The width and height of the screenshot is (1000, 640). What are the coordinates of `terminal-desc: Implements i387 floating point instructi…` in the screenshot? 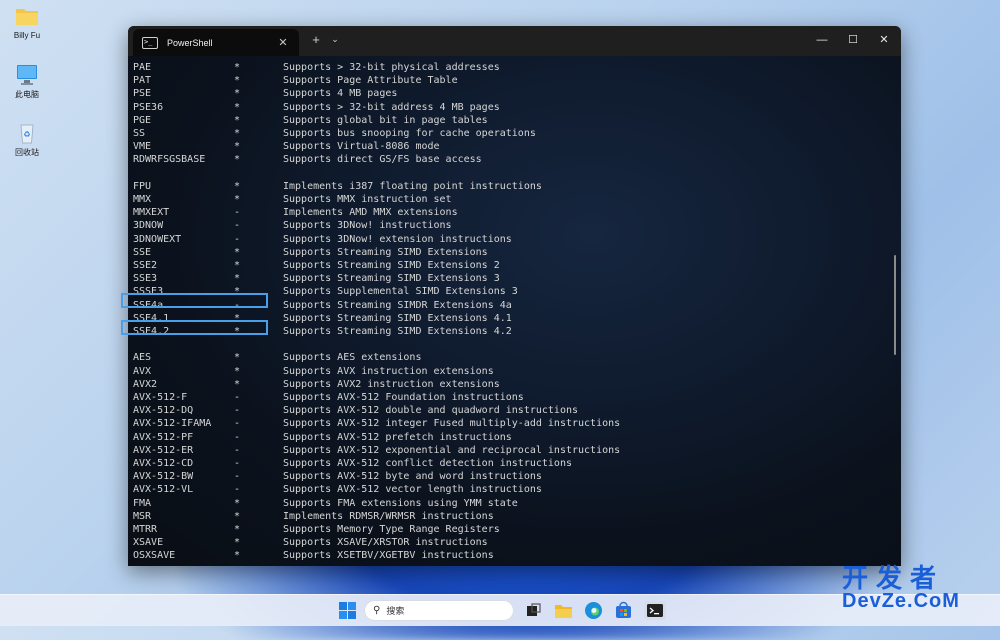 It's located at (412, 186).